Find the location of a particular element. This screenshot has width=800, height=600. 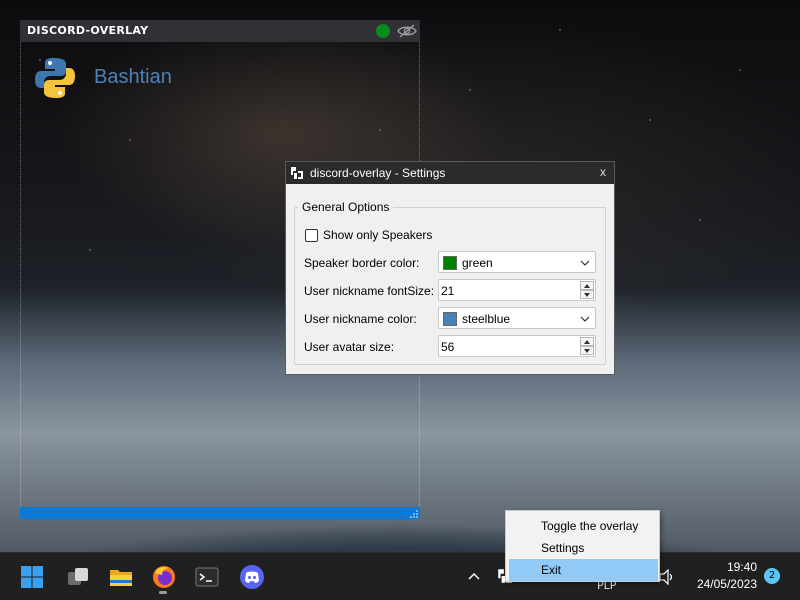

speaker-border-color-label: Speaker border color: is located at coordinates (362, 263).